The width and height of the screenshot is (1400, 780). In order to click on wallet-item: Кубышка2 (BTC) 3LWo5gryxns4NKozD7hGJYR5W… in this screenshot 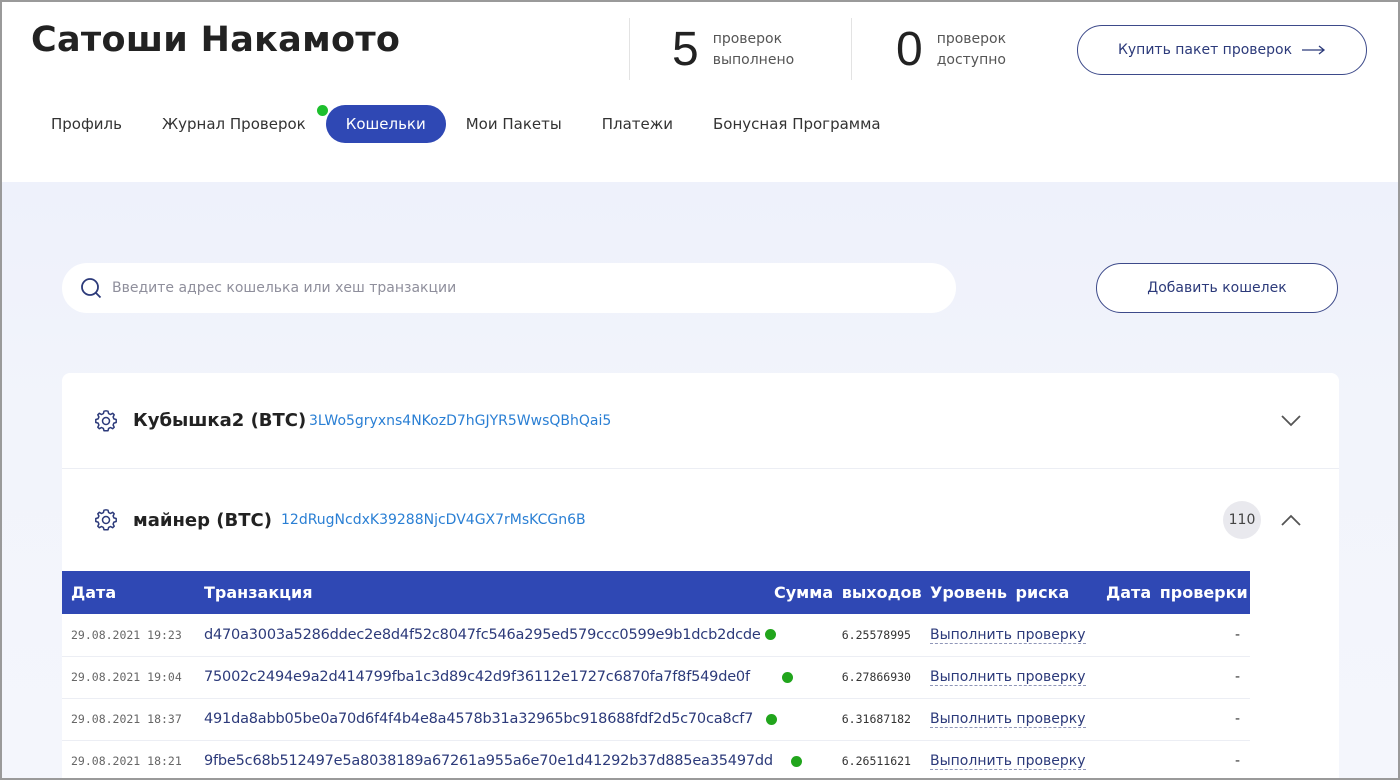, I will do `click(700, 421)`.